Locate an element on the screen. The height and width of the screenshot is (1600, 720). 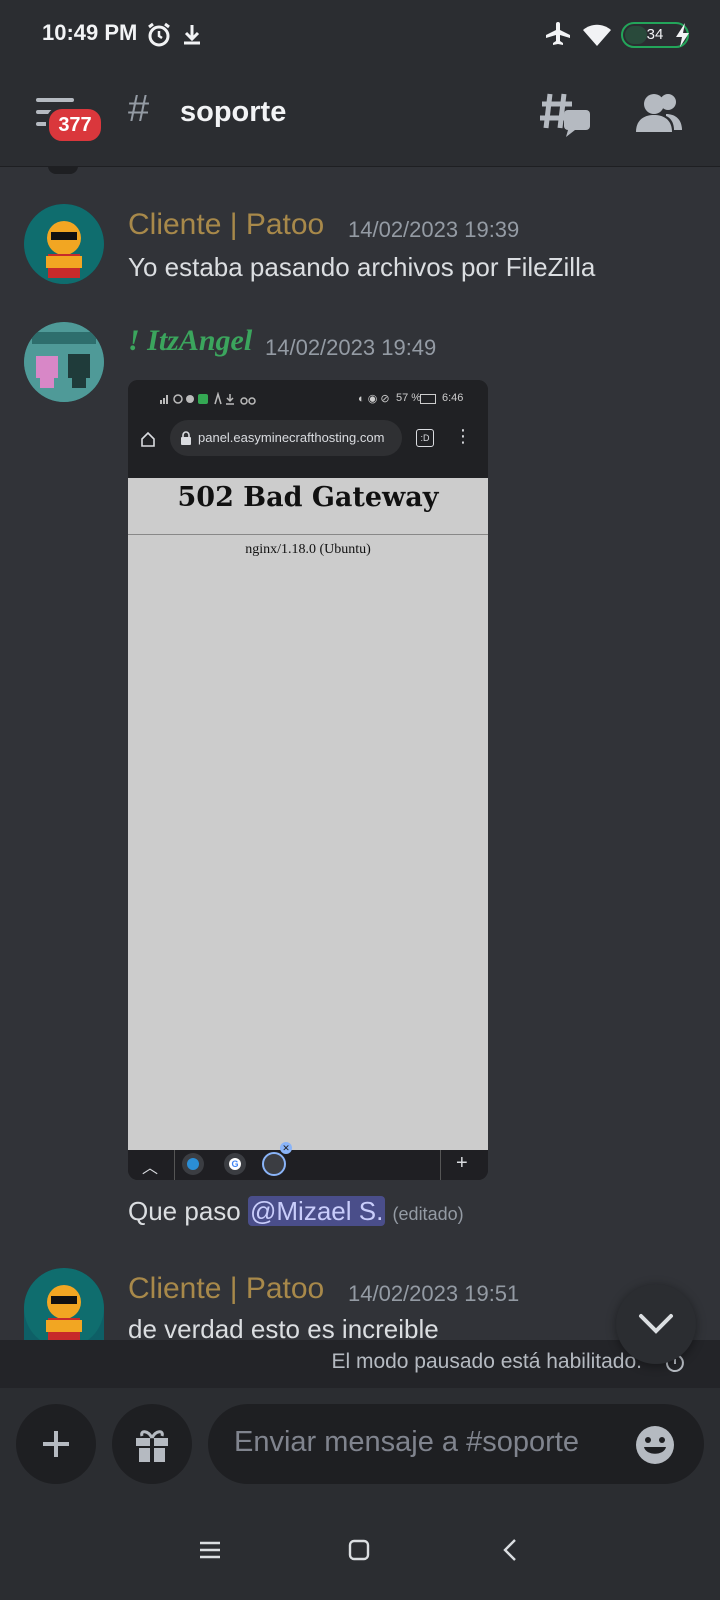
channel-name: soporte is located at coordinates (233, 112).